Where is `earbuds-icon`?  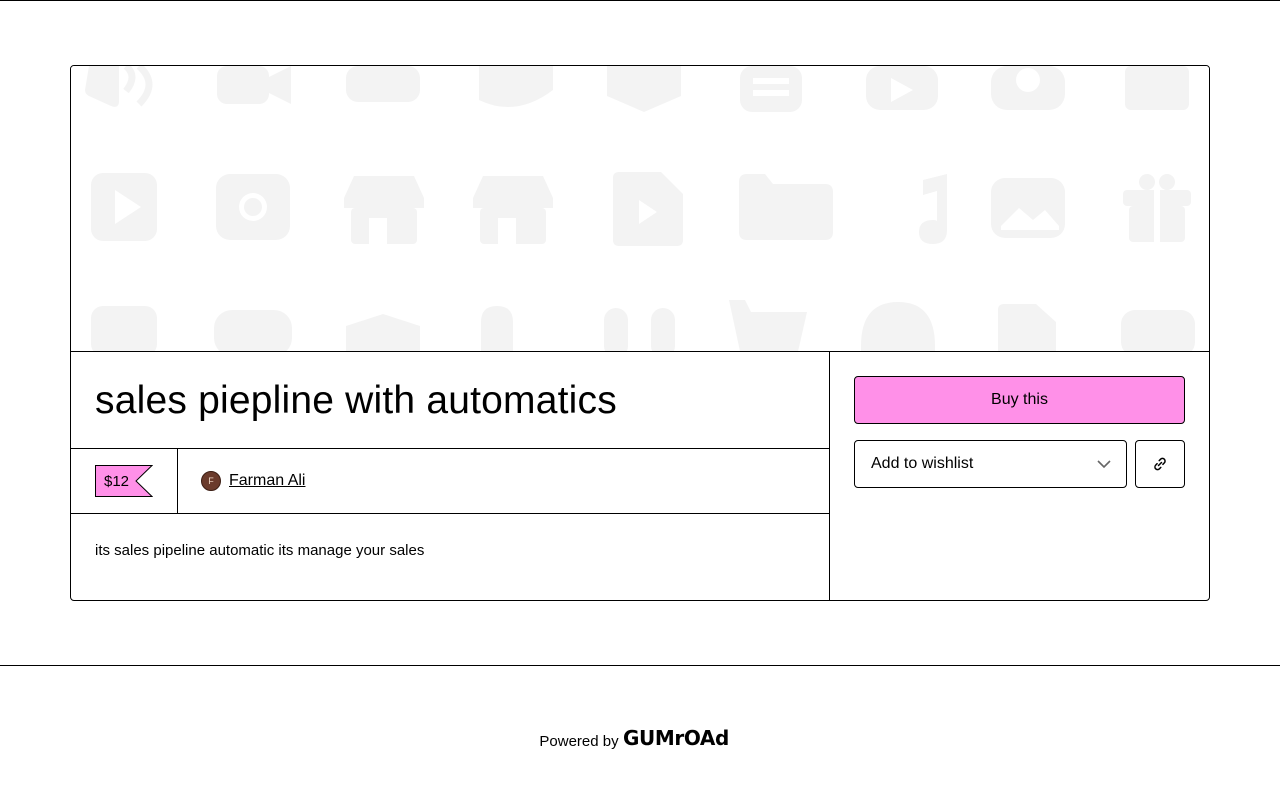 earbuds-icon is located at coordinates (639, 329).